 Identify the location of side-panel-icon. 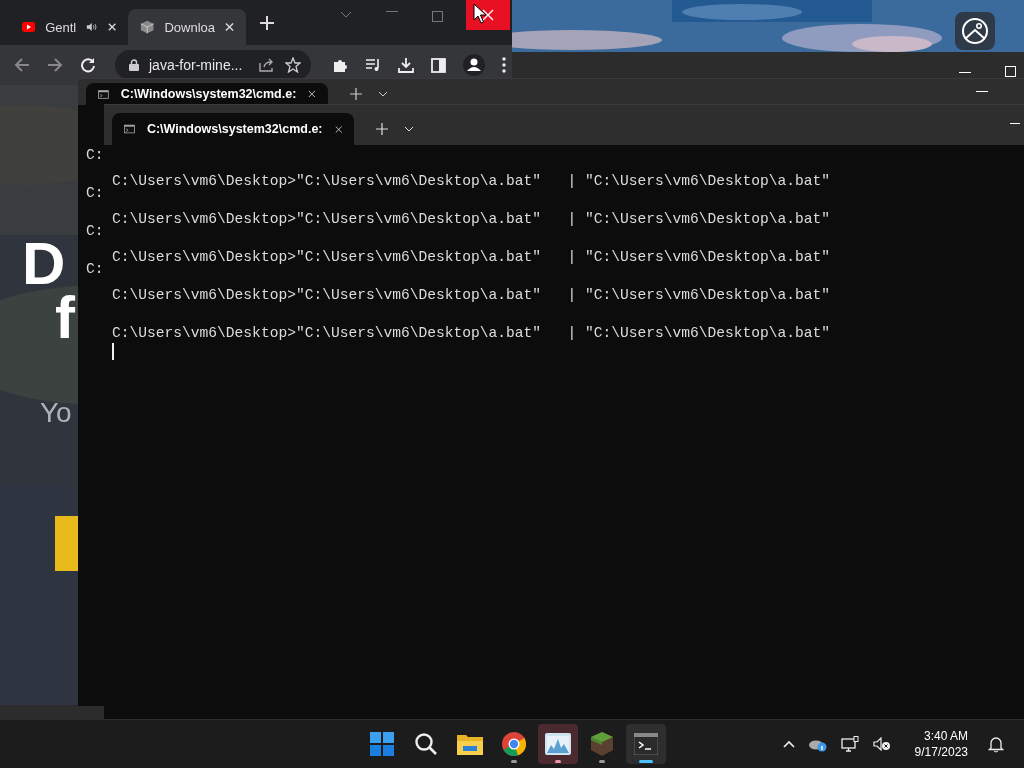
(438, 65).